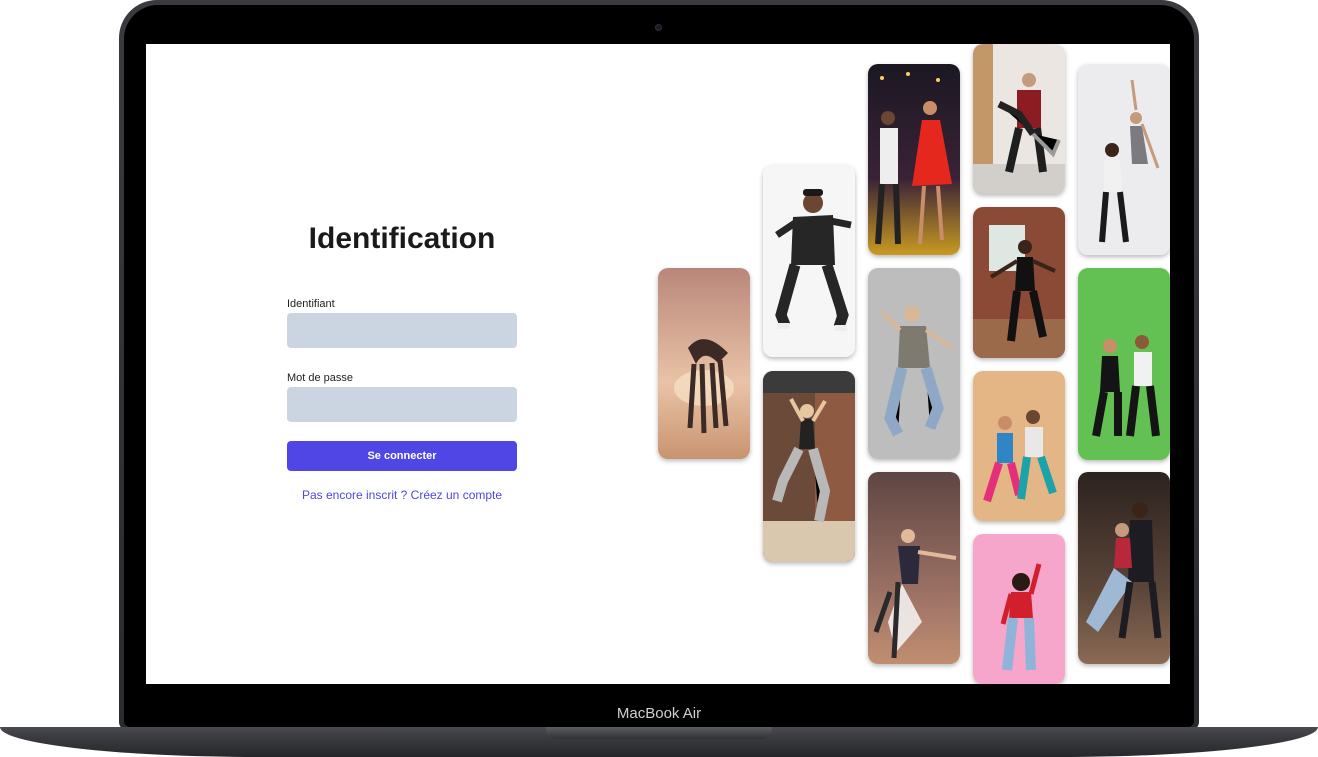  I want to click on password-field, so click(402, 404).